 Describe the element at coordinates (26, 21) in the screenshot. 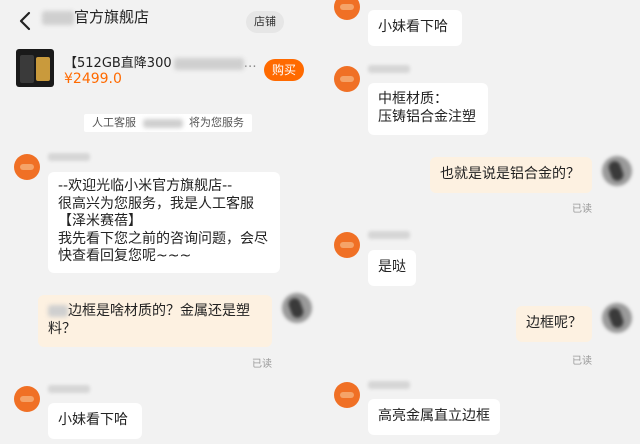

I see `chevron-left-icon` at that location.